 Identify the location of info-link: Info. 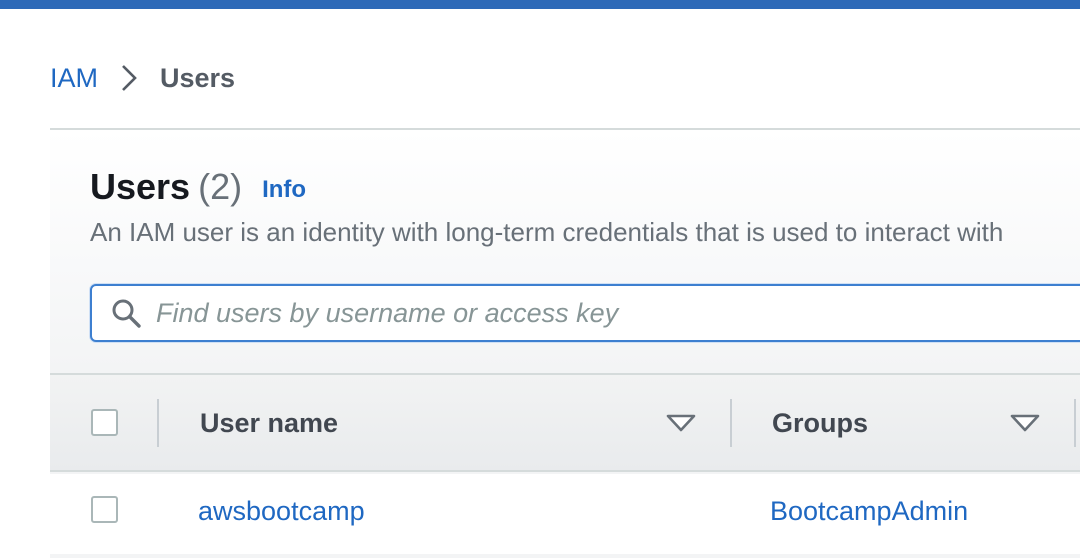
(284, 190).